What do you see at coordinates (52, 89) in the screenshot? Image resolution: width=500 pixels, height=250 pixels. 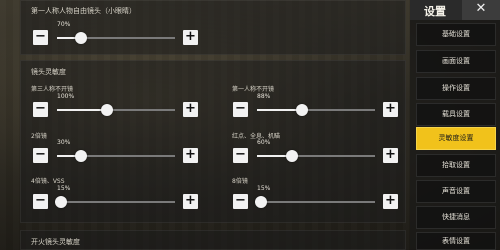 I see `row-label-third-person: 第三人称不开镜` at bounding box center [52, 89].